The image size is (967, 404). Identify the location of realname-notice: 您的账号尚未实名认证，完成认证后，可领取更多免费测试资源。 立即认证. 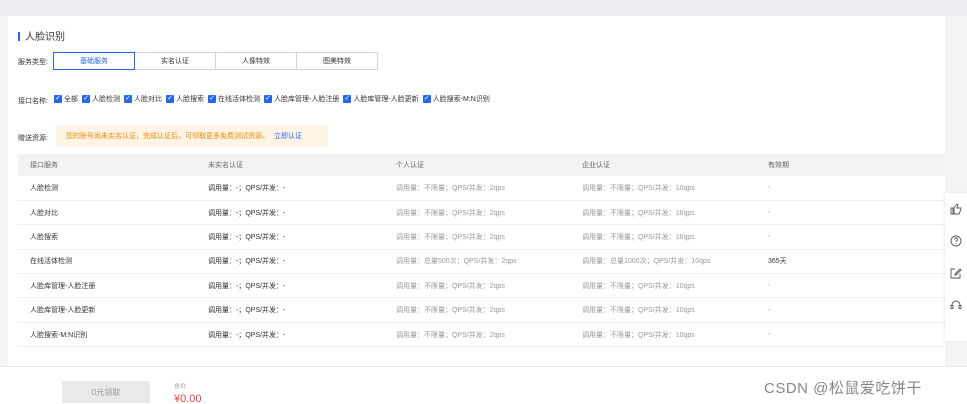
(192, 136).